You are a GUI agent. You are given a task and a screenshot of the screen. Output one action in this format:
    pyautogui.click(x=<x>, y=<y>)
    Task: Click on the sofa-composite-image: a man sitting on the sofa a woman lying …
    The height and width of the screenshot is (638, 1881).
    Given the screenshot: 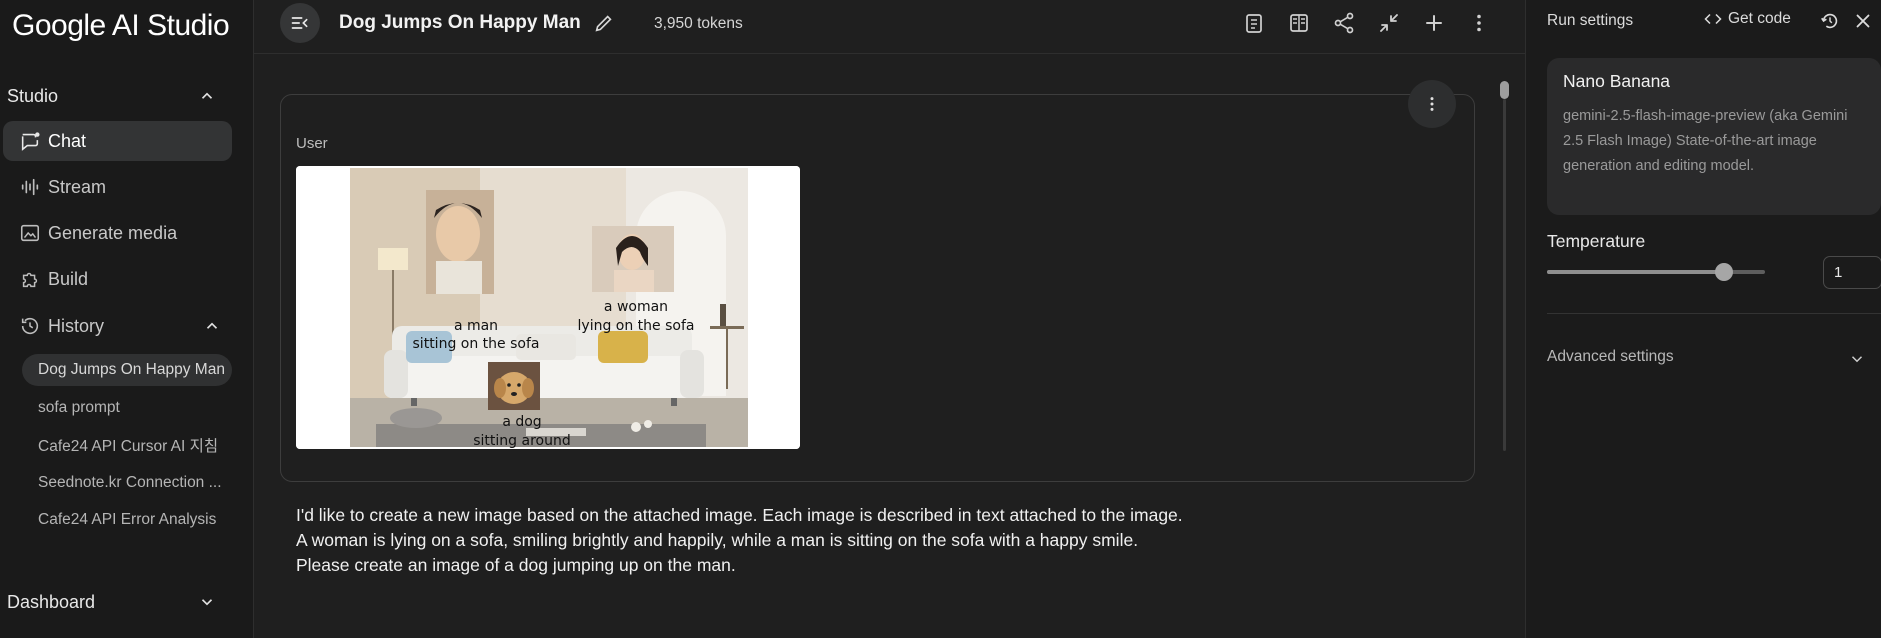 What is the action you would take?
    pyautogui.click(x=548, y=307)
    